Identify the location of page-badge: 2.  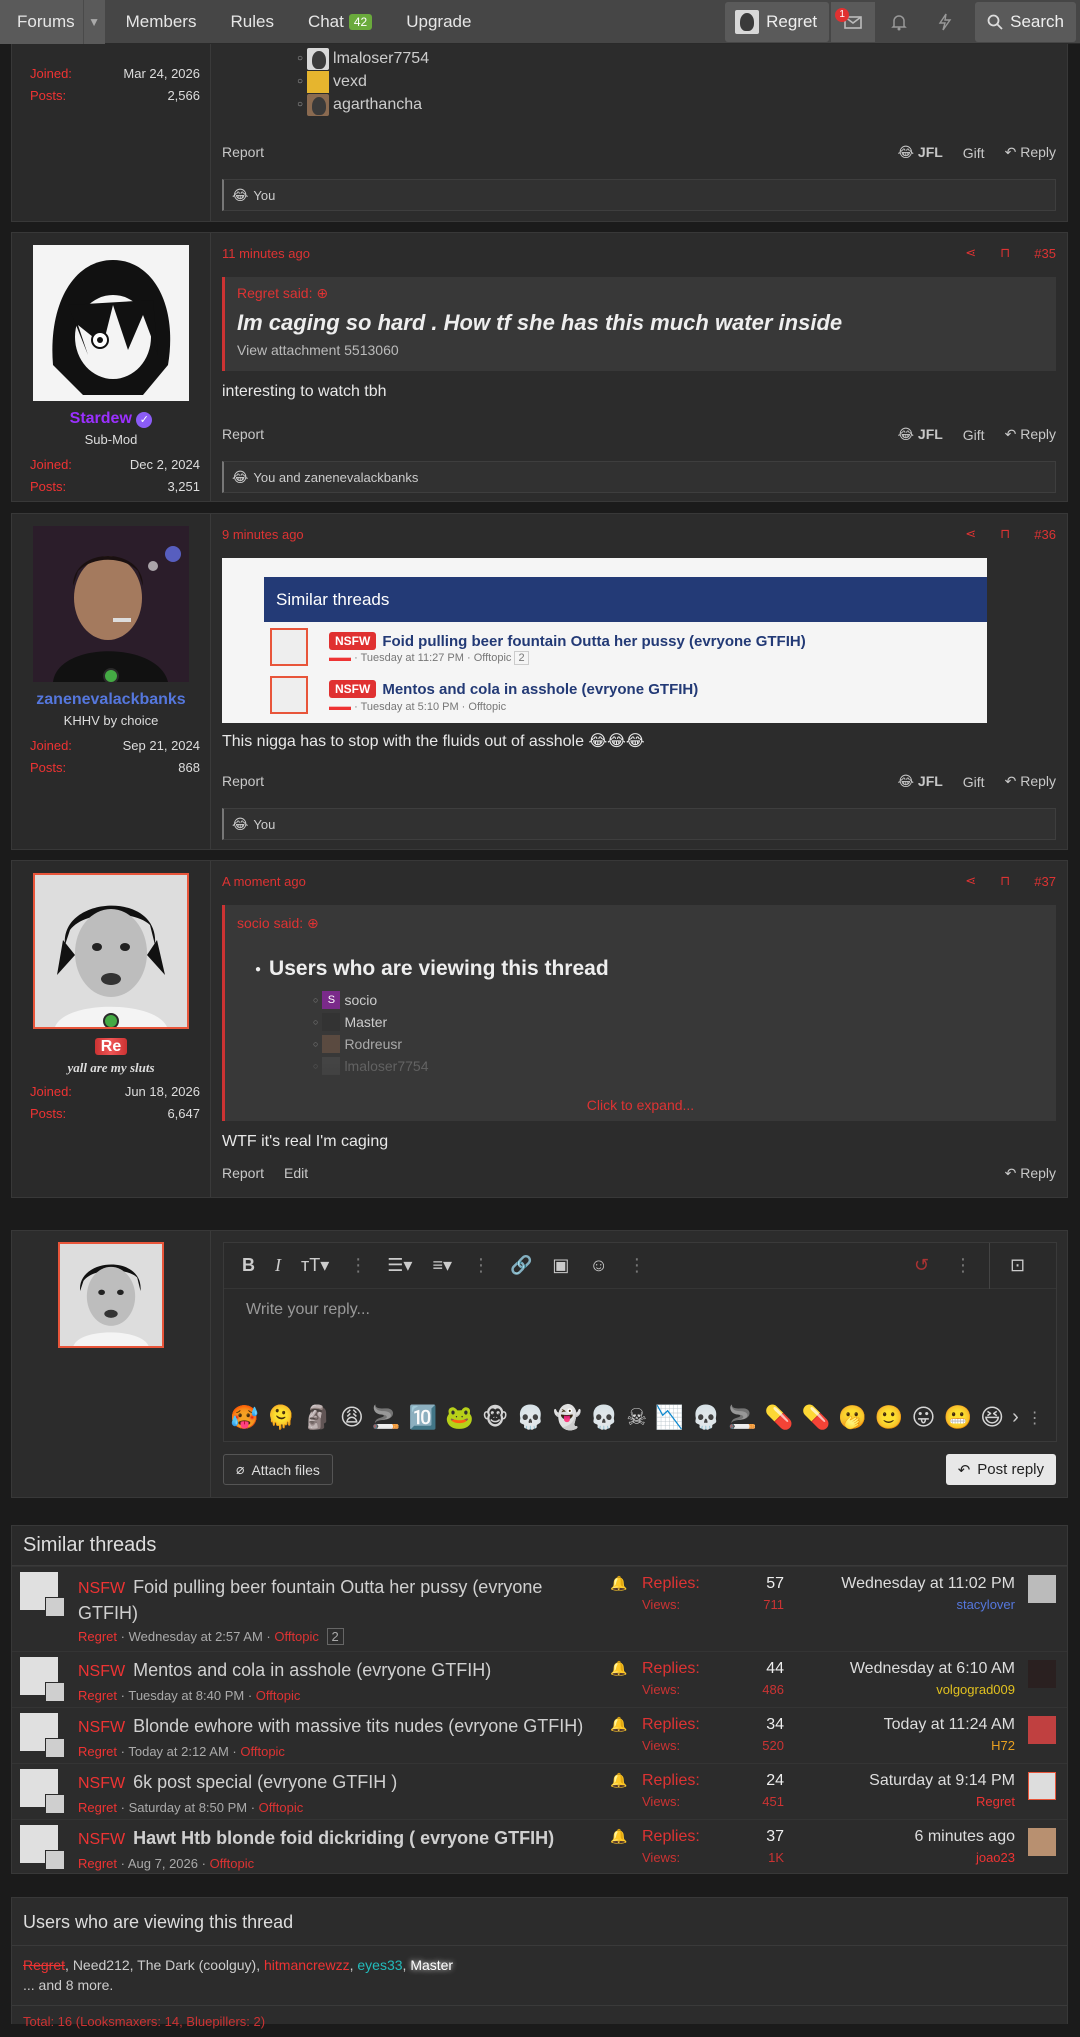
(335, 1636).